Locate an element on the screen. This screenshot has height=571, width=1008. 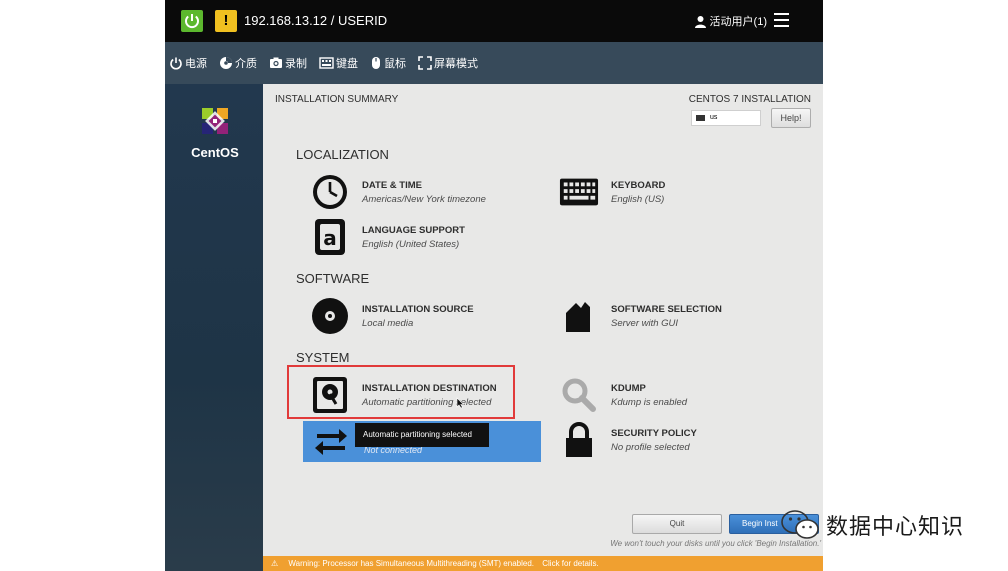
help-button: Help! is located at coordinates (791, 118).